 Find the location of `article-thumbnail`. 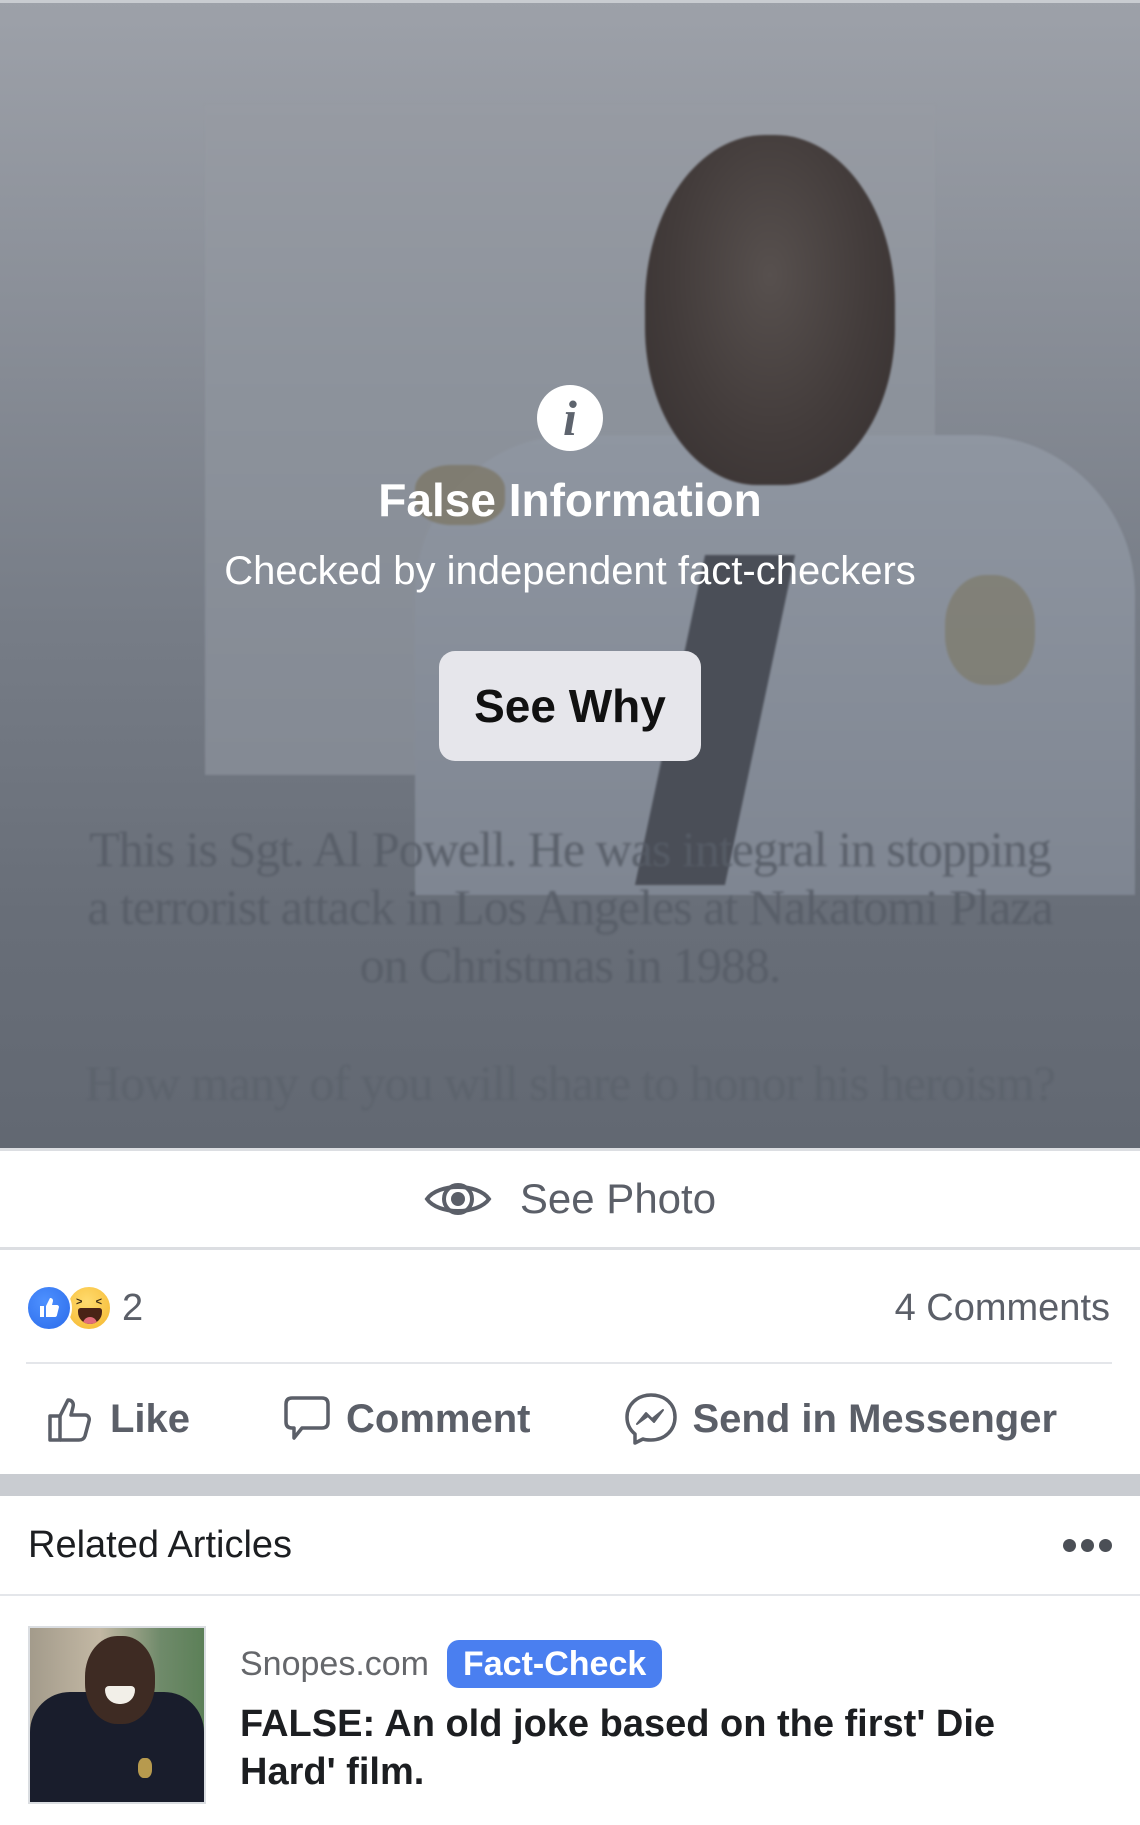

article-thumbnail is located at coordinates (117, 1715).